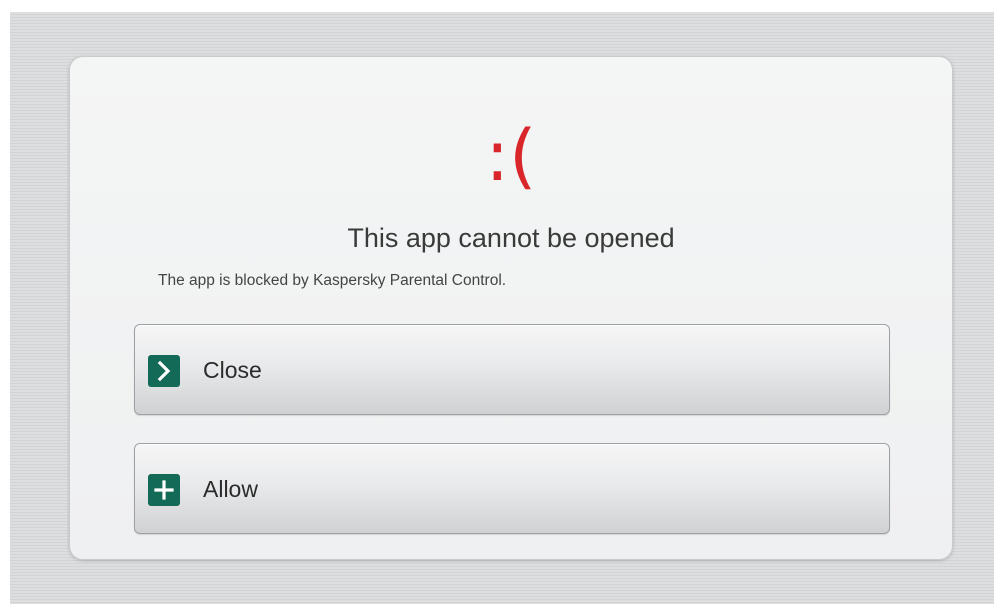  I want to click on chevron-right-icon, so click(164, 371).